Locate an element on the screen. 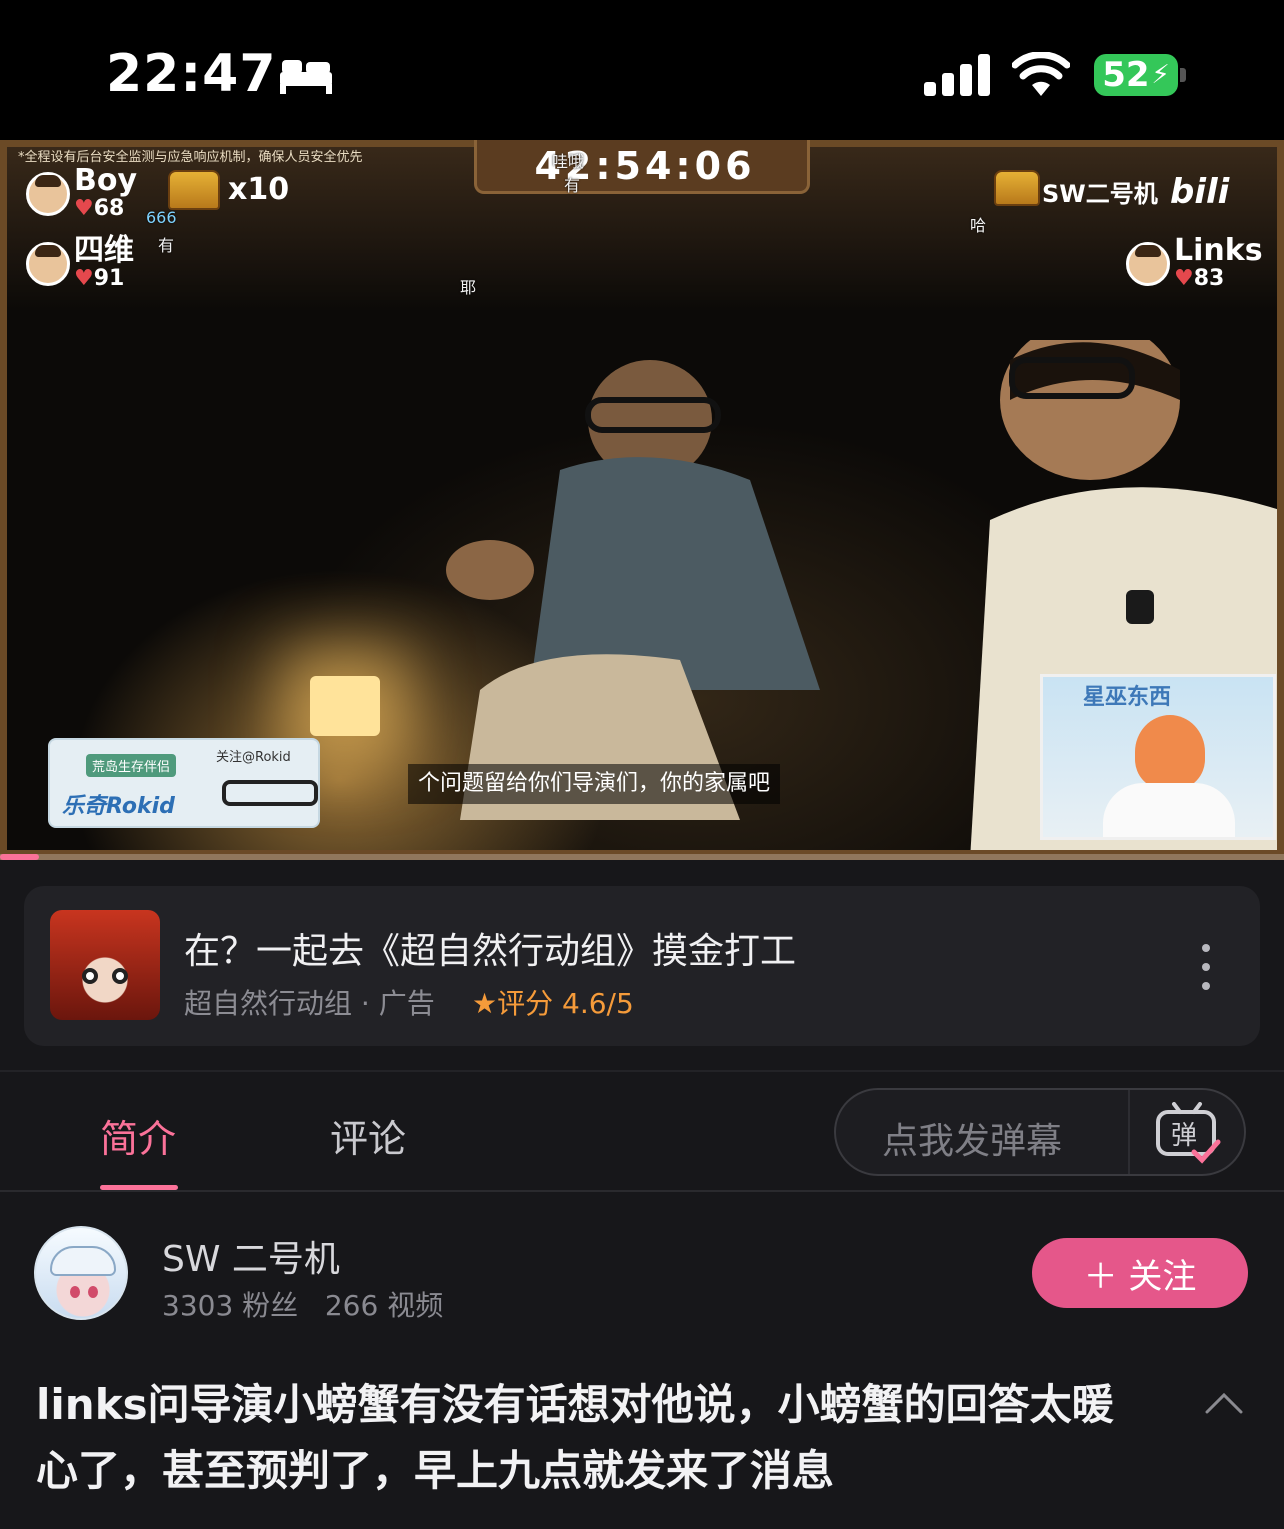 The height and width of the screenshot is (1529, 1284). channel-tag: SW二号机 is located at coordinates (1100, 194).